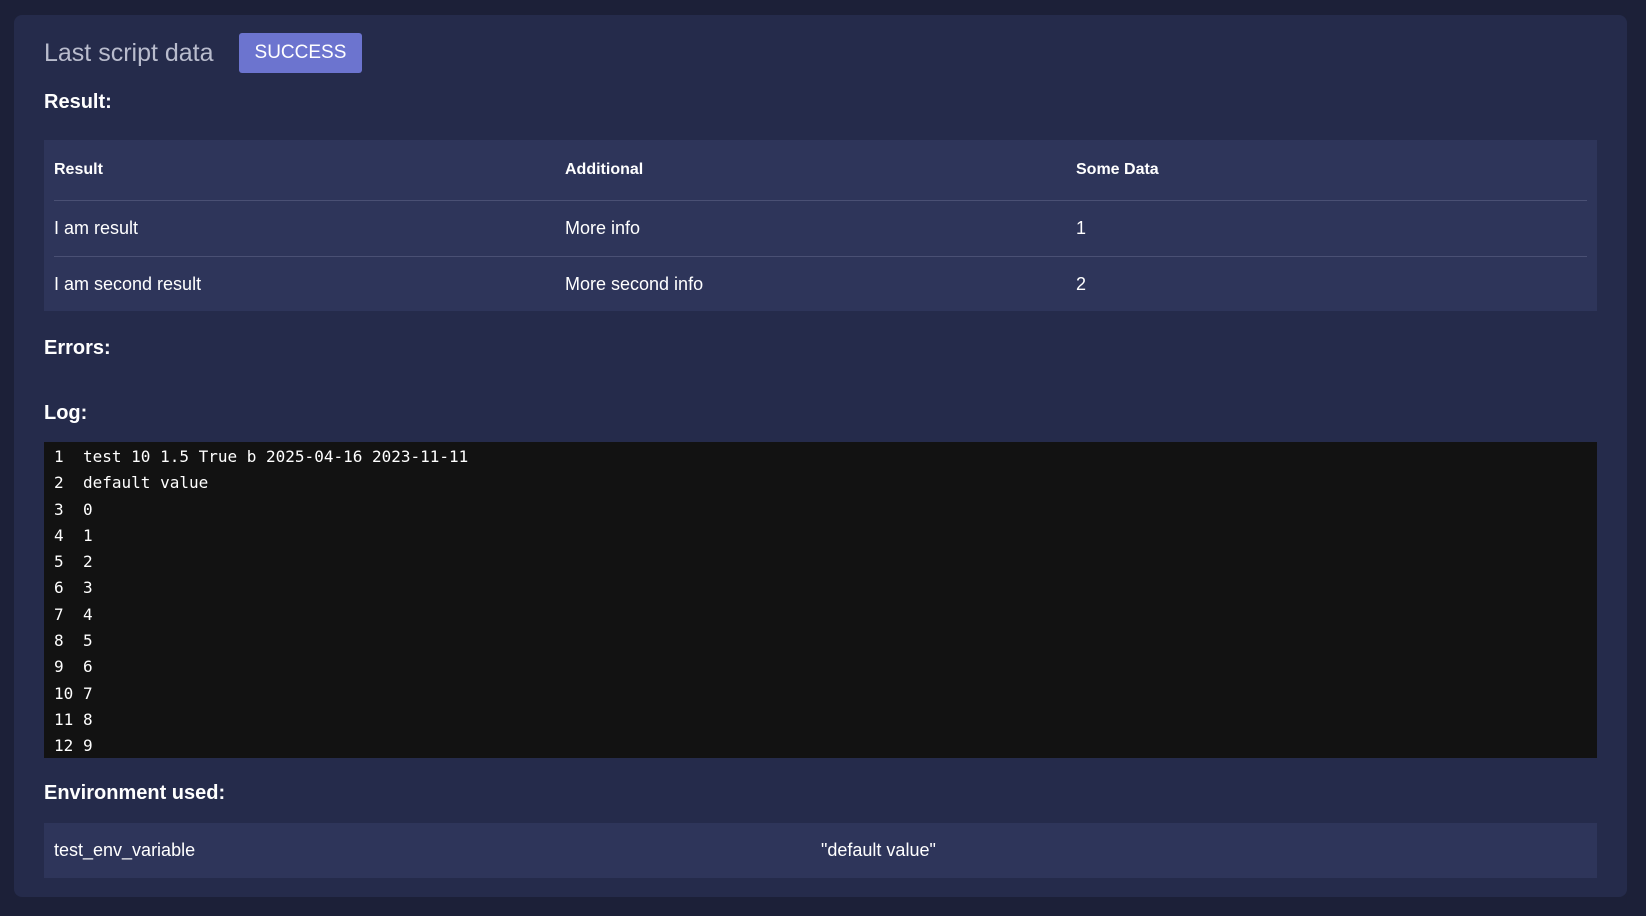 Image resolution: width=1646 pixels, height=916 pixels. I want to click on env-variable-value: "default value", so click(878, 850).